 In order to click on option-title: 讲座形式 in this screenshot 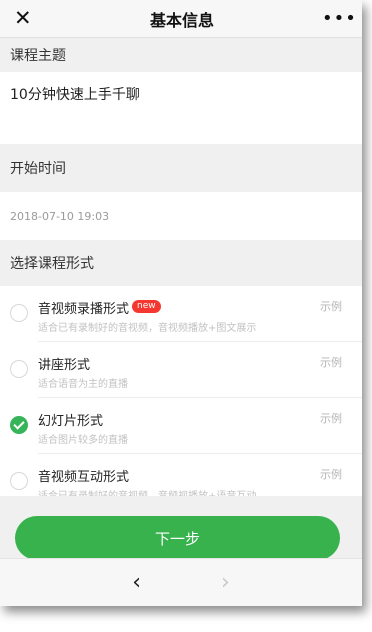, I will do `click(64, 365)`.